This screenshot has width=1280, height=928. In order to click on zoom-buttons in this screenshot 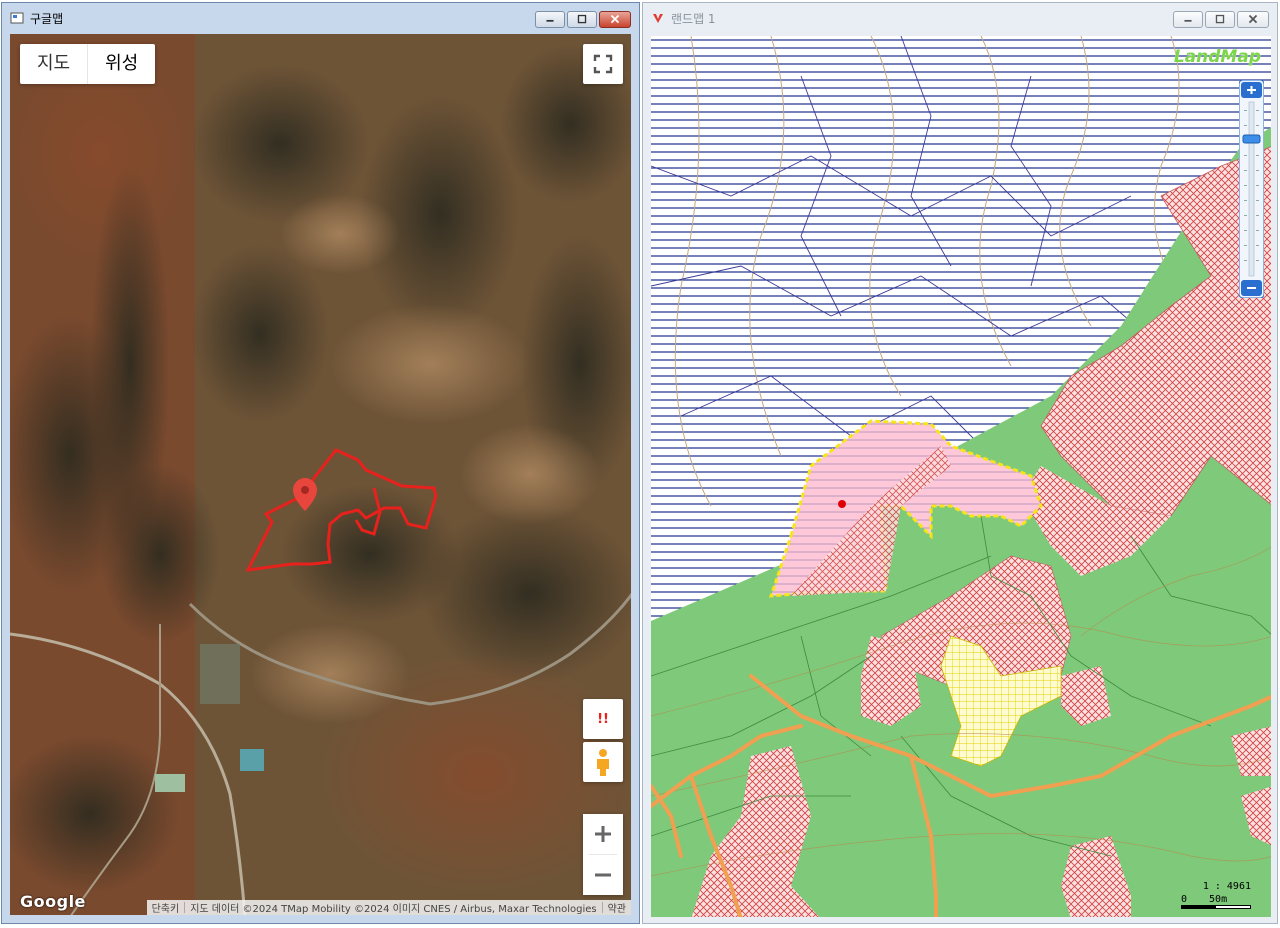, I will do `click(603, 854)`.